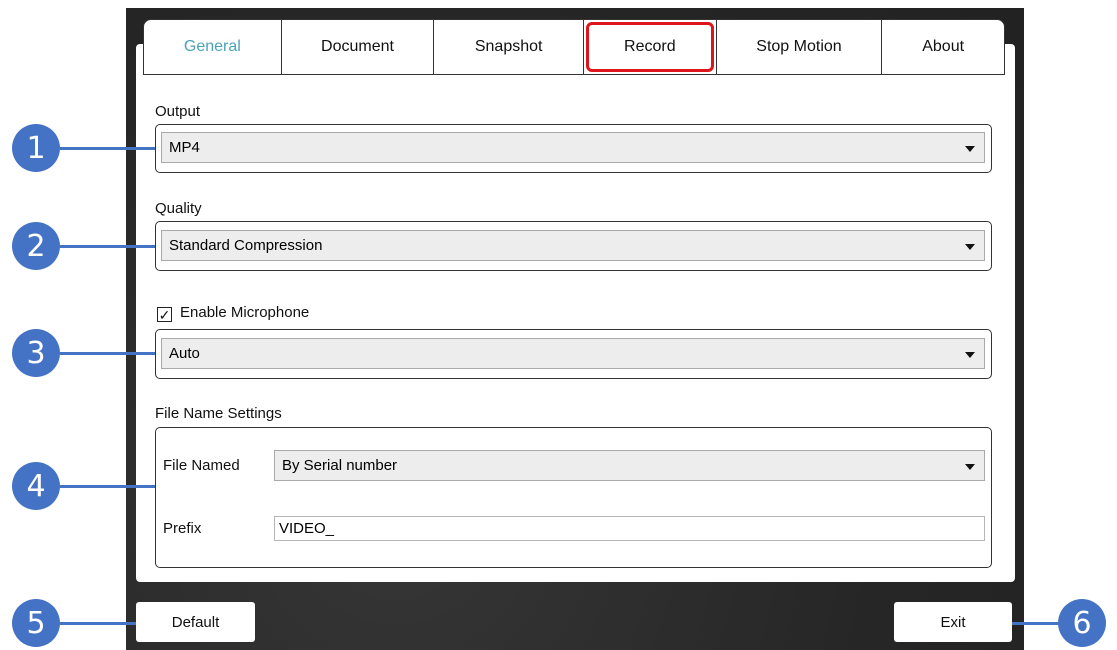 This screenshot has width=1117, height=650. What do you see at coordinates (184, 353) in the screenshot?
I see `microphone-select-value: Auto` at bounding box center [184, 353].